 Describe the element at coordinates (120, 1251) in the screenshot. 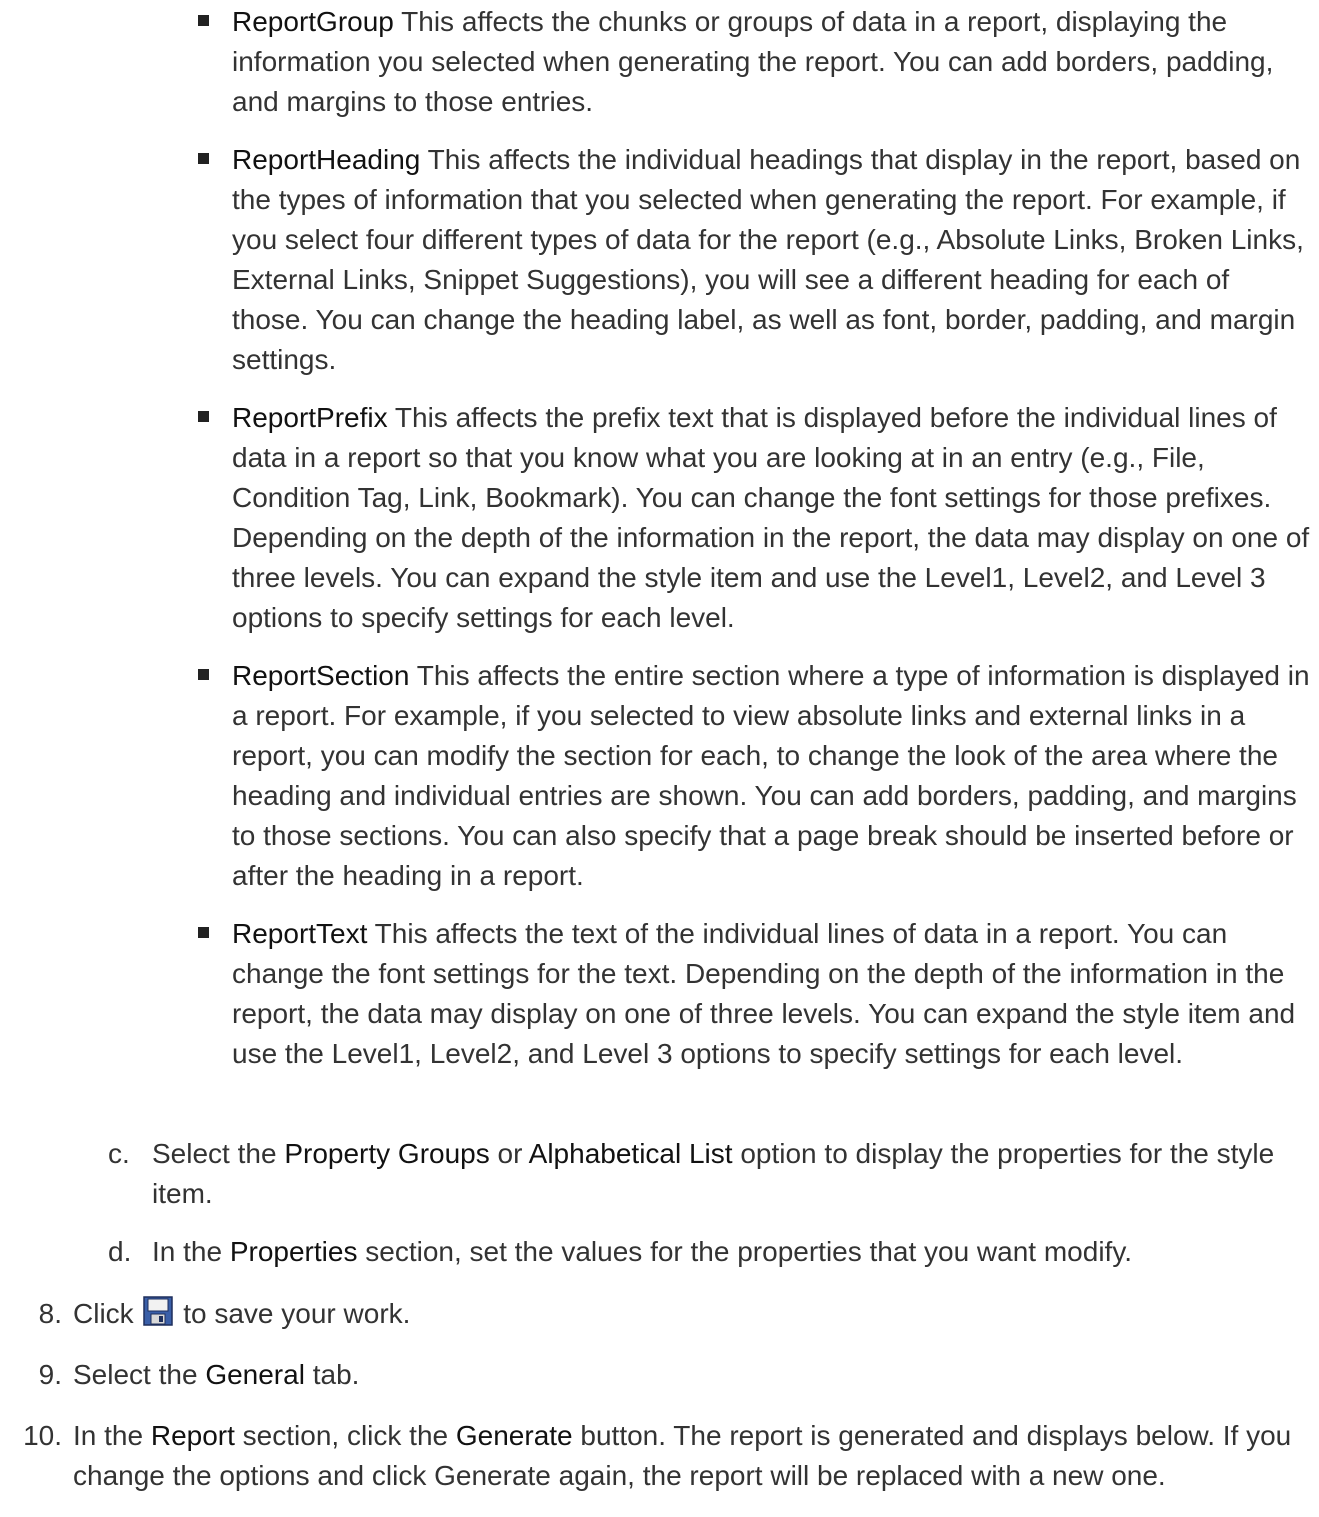

I see `substep-marker: d.` at that location.